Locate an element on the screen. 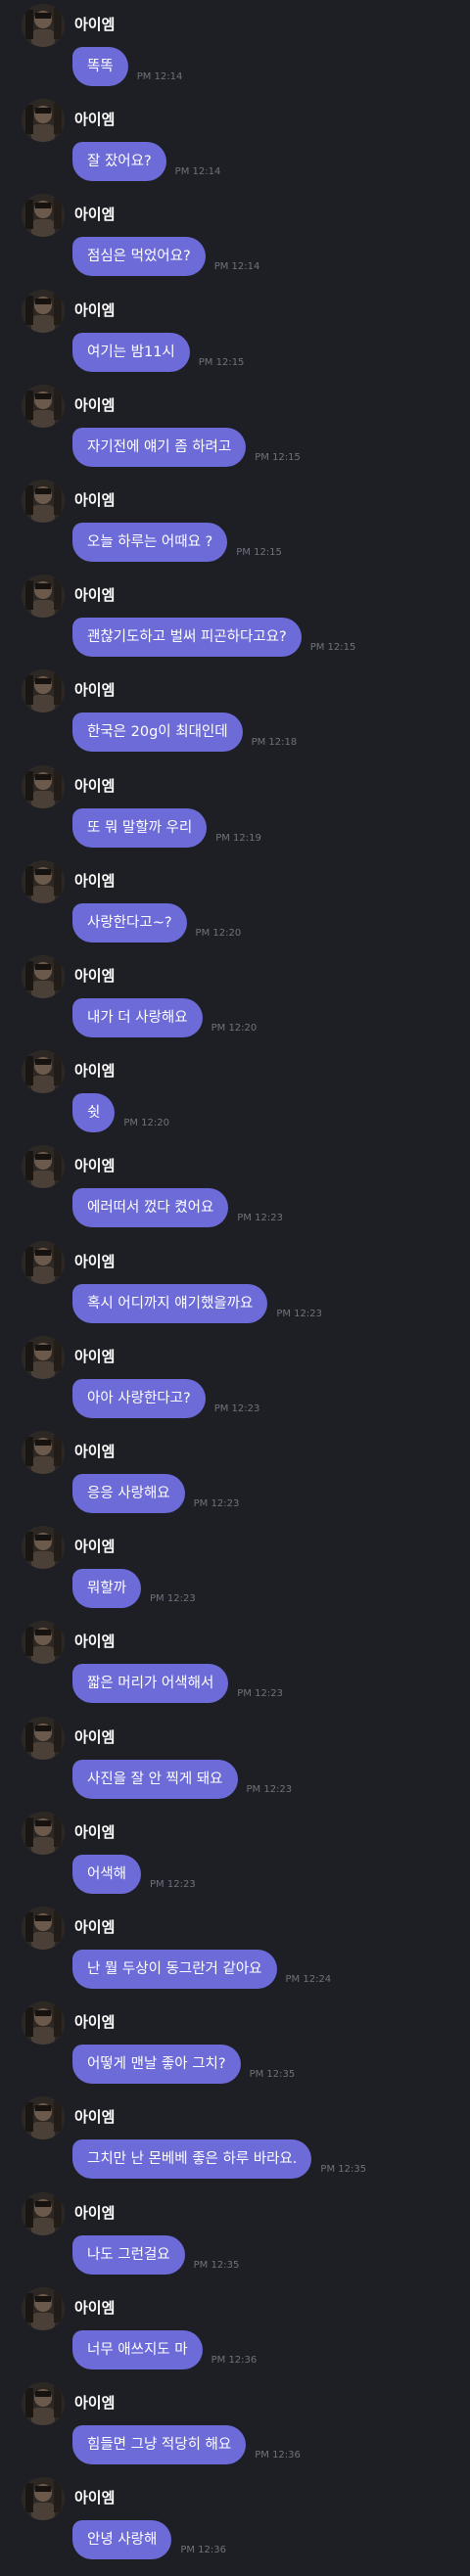  message-row: 점심은 먹었어요? PM 12:14 is located at coordinates (166, 257).